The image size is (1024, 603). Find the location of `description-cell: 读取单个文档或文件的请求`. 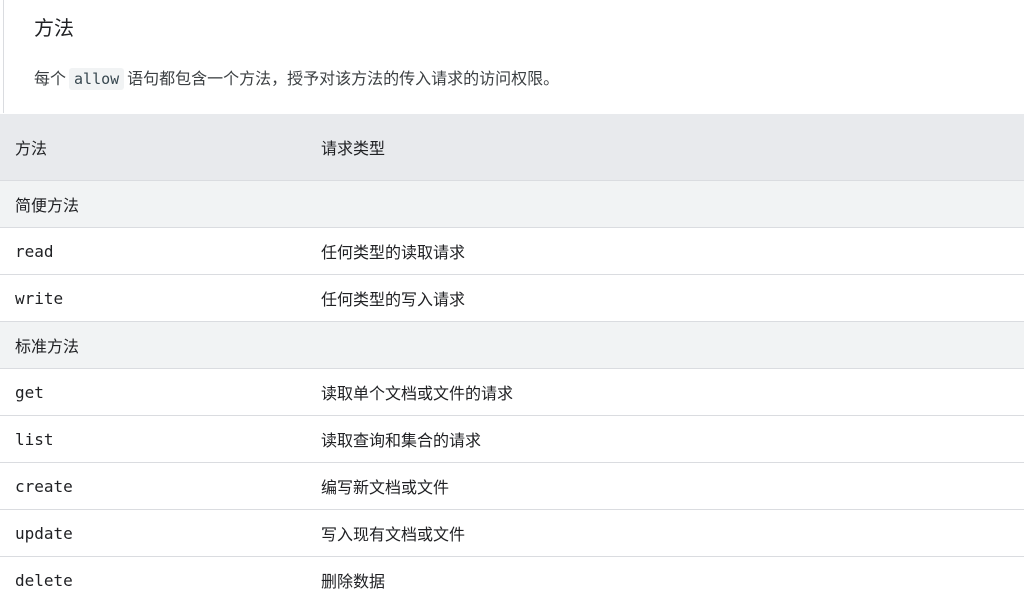

description-cell: 读取单个文档或文件的请求 is located at coordinates (665, 392).